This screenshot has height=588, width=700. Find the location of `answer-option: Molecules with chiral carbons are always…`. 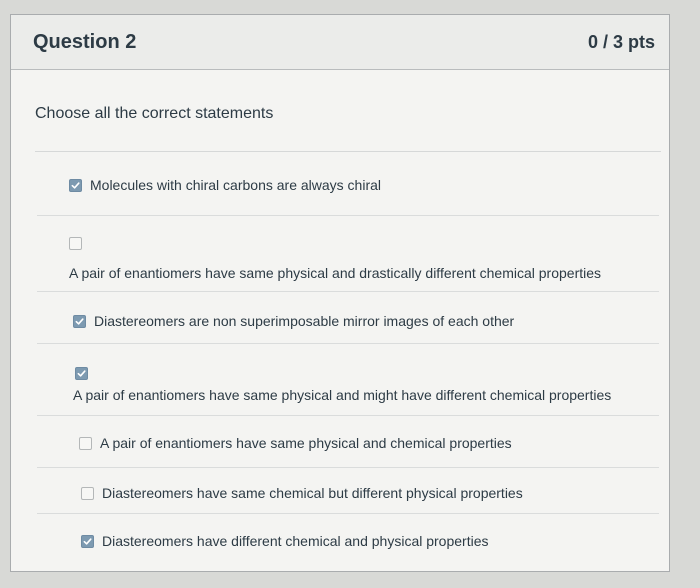

answer-option: Molecules with chiral carbons are always… is located at coordinates (348, 194).